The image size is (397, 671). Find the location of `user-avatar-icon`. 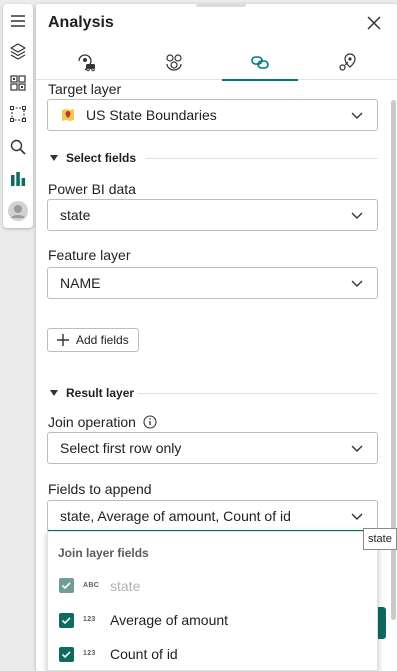

user-avatar-icon is located at coordinates (18, 211).